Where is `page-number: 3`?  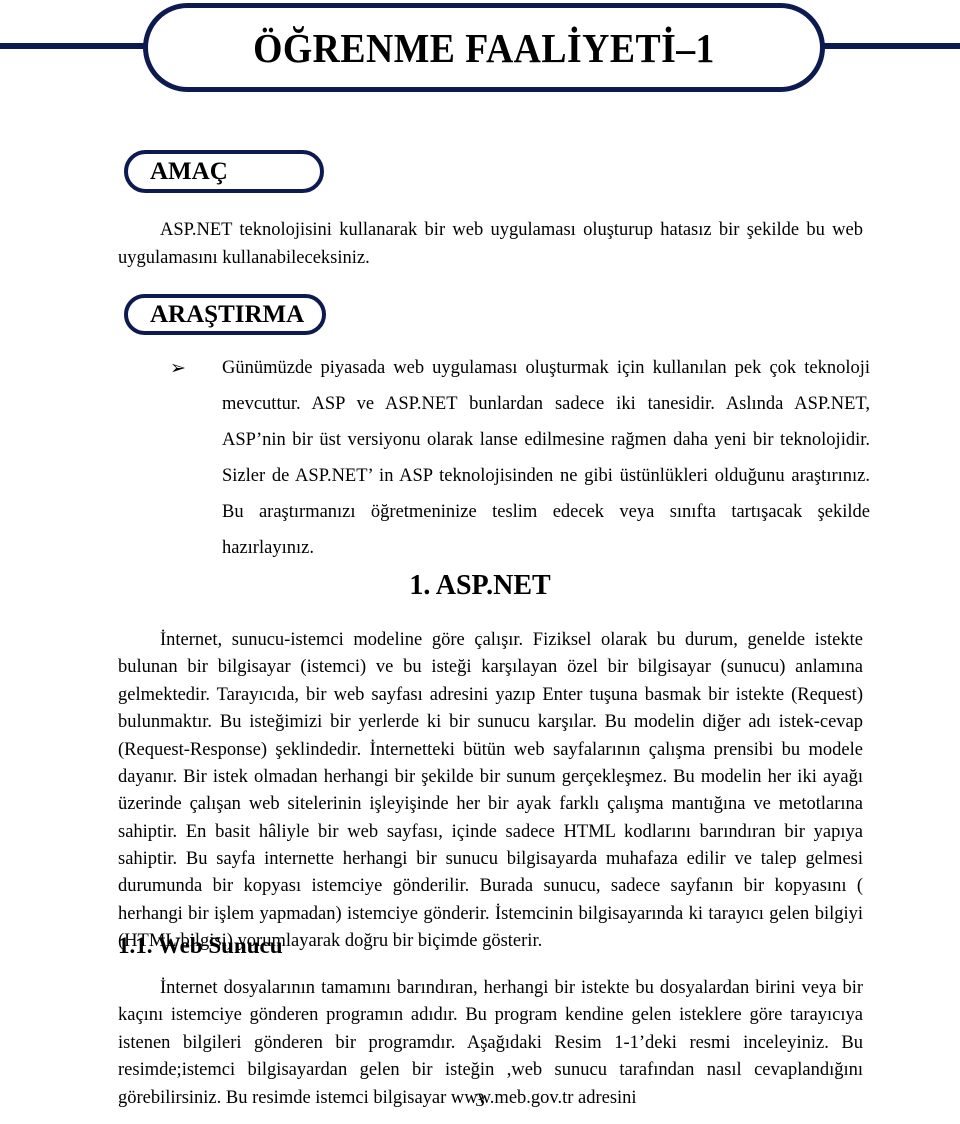
page-number: 3 is located at coordinates (480, 1100).